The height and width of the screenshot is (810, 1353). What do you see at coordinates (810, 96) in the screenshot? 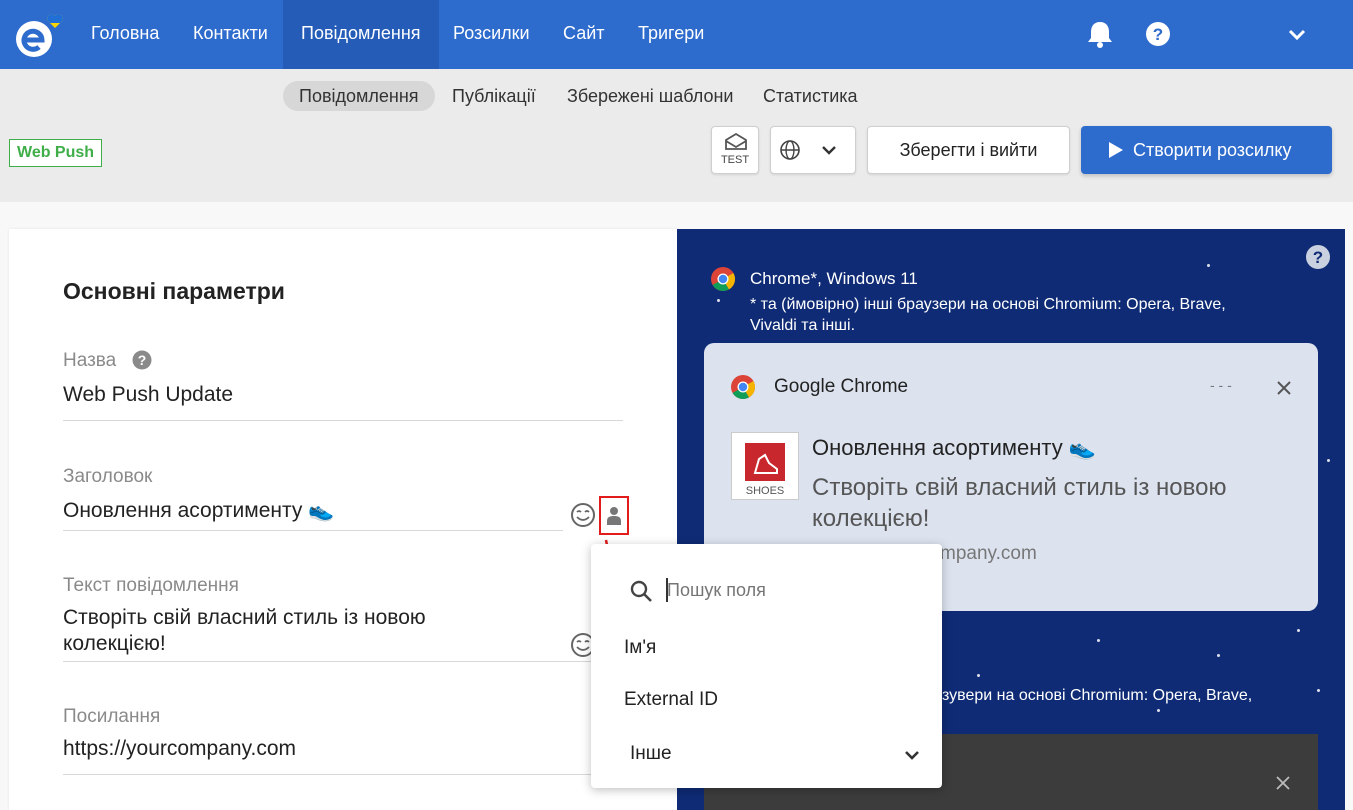
I see `tab-statistics: Статистика` at bounding box center [810, 96].